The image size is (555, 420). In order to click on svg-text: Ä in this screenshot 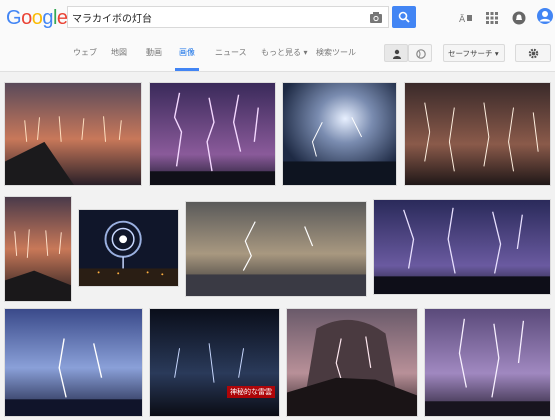, I will do `click(462, 19)`.